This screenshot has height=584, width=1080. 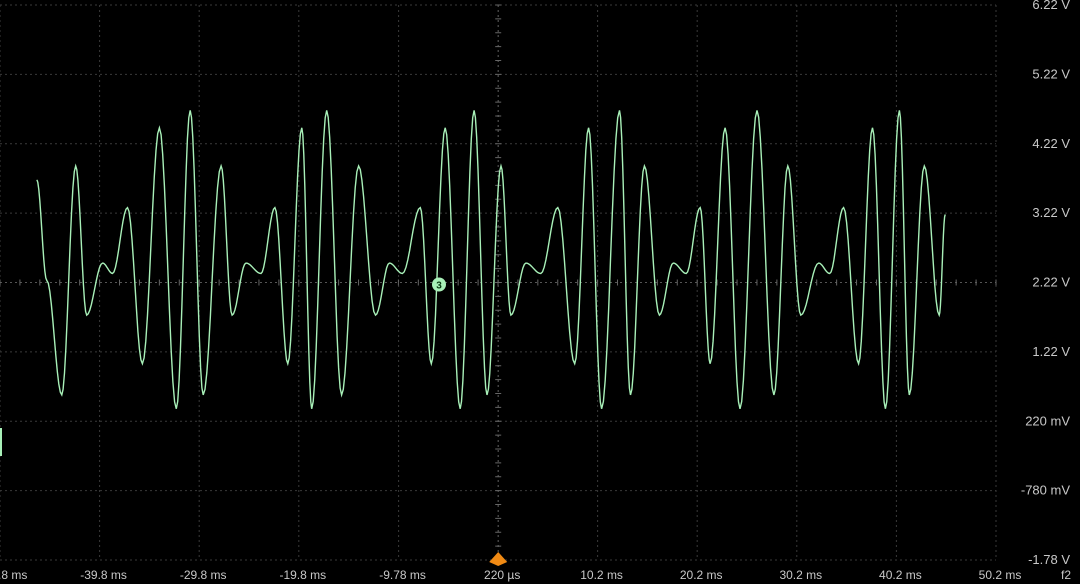 I want to click on left-edge-indicator, so click(x=1, y=442).